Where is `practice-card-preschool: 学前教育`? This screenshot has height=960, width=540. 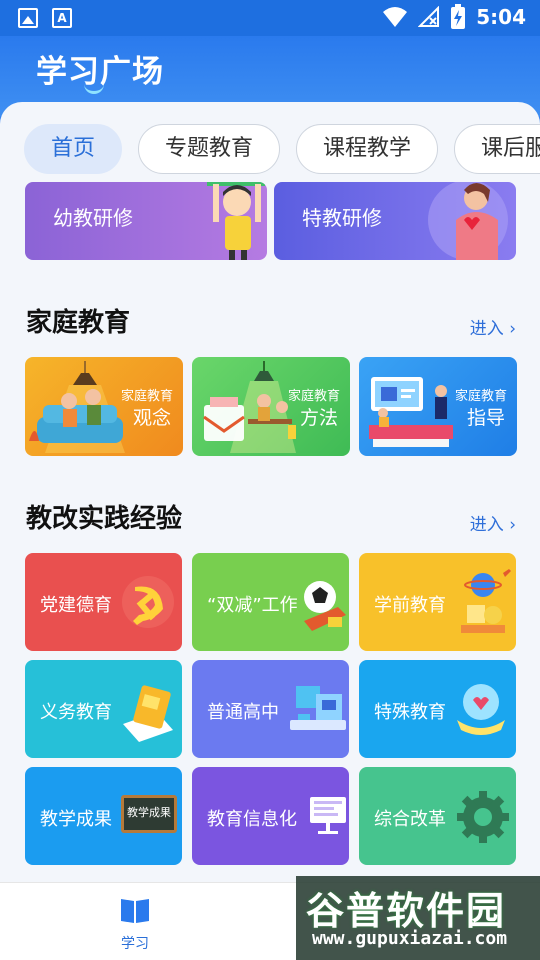
practice-card-preschool: 学前教育 is located at coordinates (437, 602).